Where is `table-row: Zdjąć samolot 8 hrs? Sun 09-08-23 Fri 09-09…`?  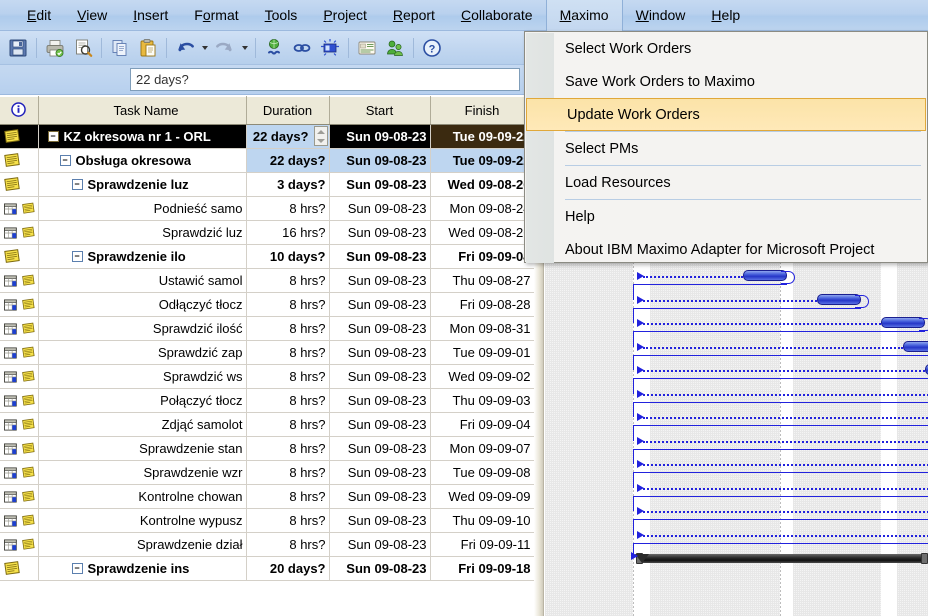 table-row: Zdjąć samolot 8 hrs? Sun 09-08-23 Fri 09-09… is located at coordinates (267, 424).